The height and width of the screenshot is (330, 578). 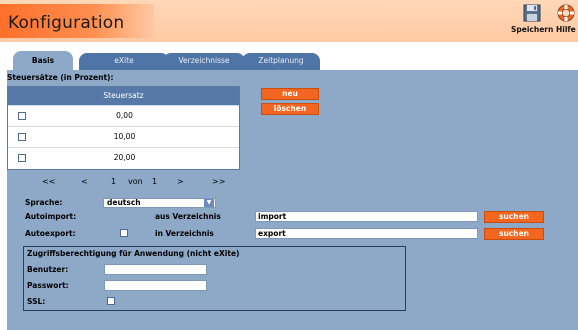 I want to click on tax-value: 10,00, so click(x=124, y=136).